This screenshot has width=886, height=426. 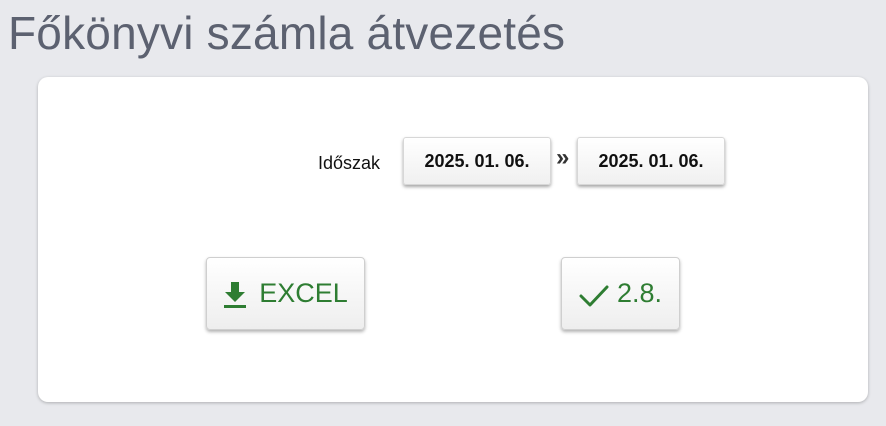 I want to click on date-to-field: 2025. 01. 06., so click(x=651, y=161).